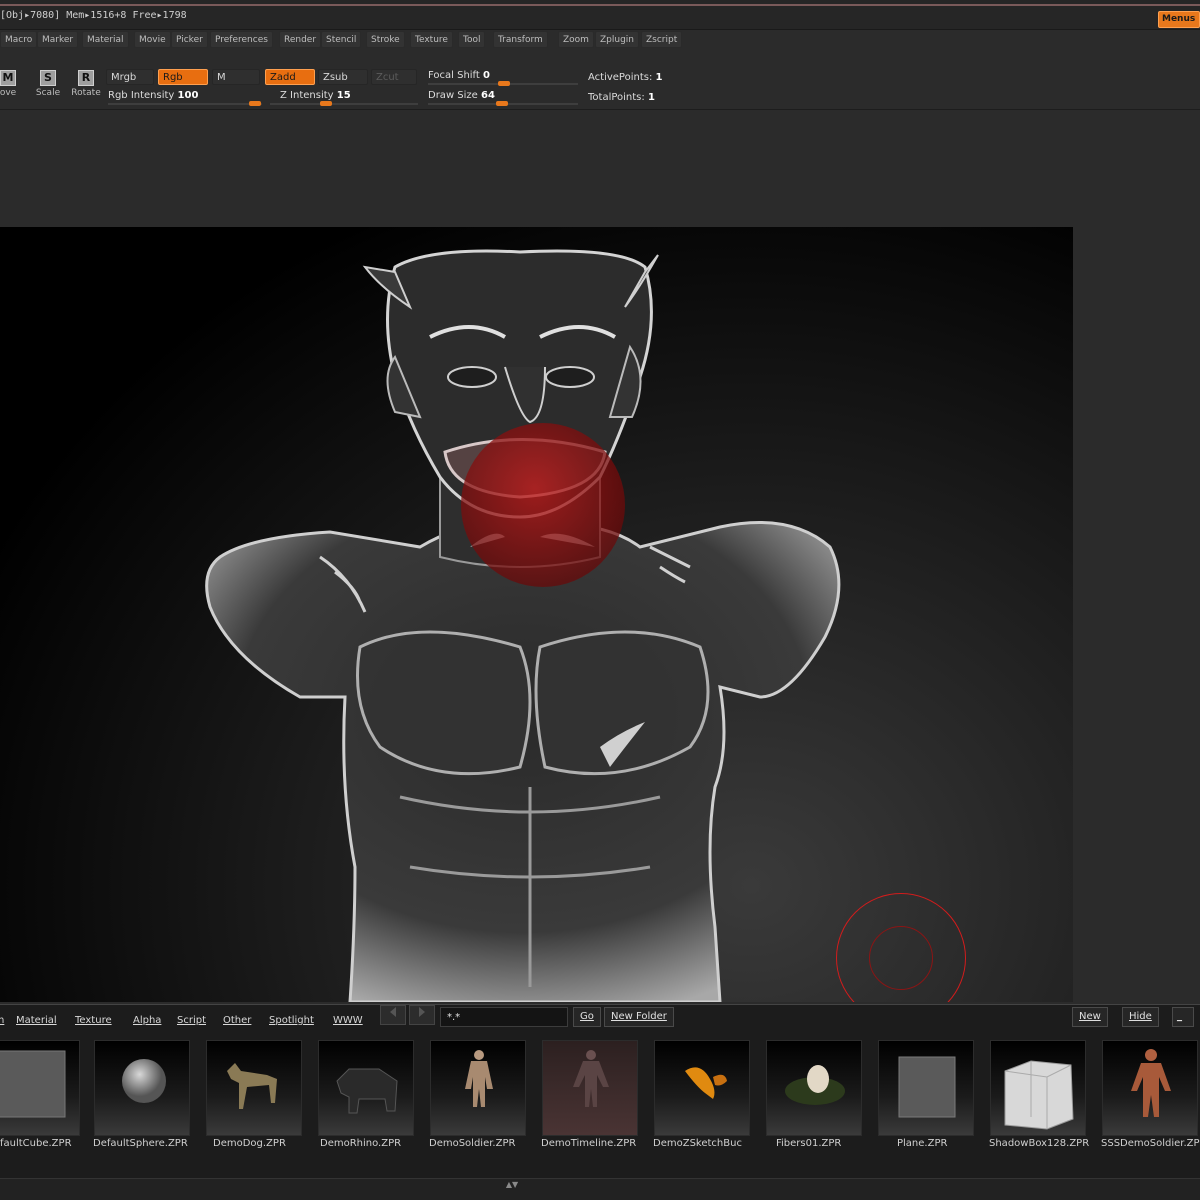 The image size is (1200, 1200). I want to click on tab-other: Other, so click(237, 1020).